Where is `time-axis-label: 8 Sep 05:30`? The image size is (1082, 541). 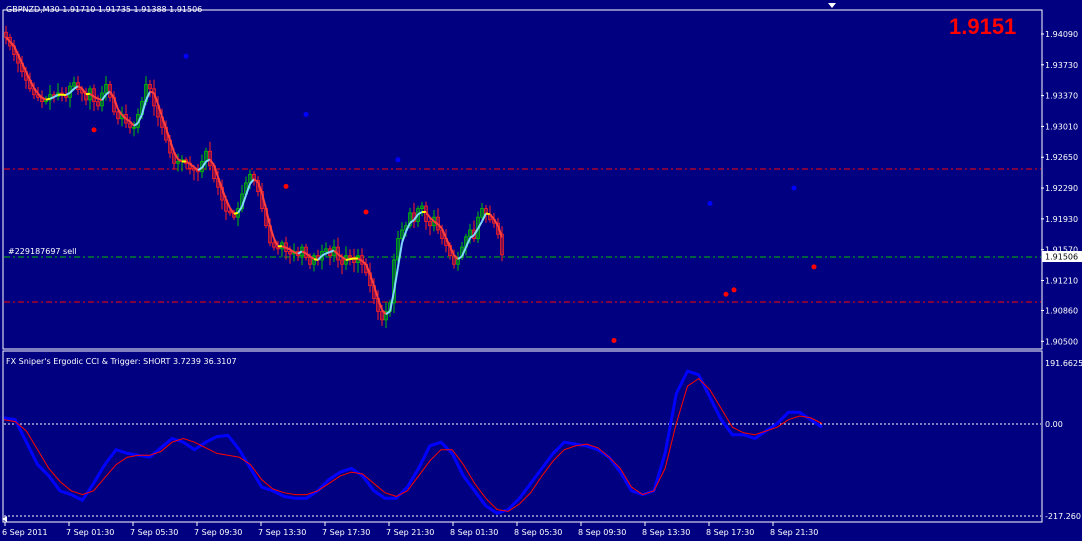
time-axis-label: 8 Sep 05:30 is located at coordinates (538, 532).